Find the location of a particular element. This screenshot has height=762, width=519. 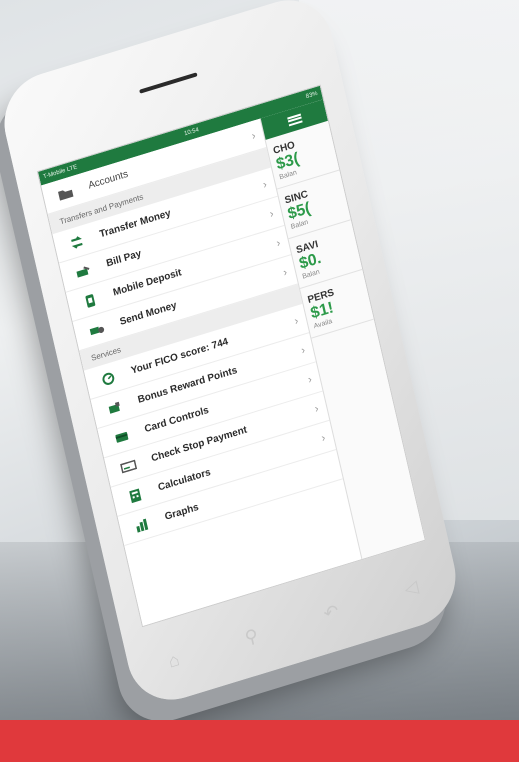

check-icon is located at coordinates (128, 466).